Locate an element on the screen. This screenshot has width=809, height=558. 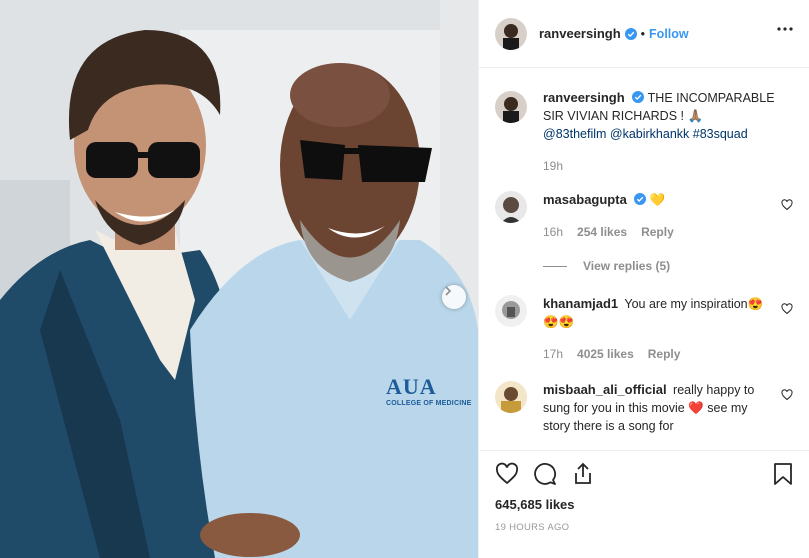
comment-likes: 254 likes is located at coordinates (602, 232).